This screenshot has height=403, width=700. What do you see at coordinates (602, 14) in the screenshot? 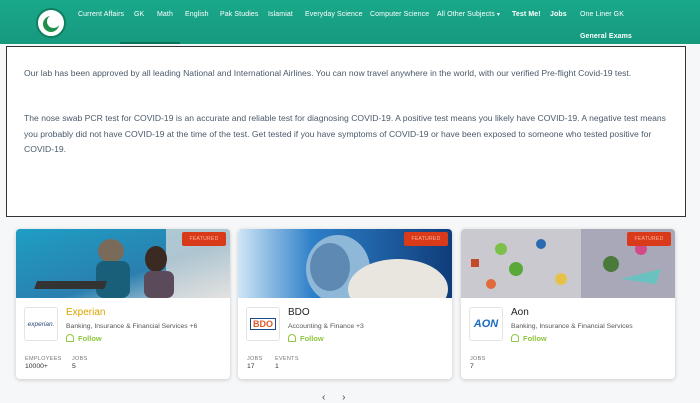
I see `nav-item-one-liner-gk: One Liner GK` at bounding box center [602, 14].